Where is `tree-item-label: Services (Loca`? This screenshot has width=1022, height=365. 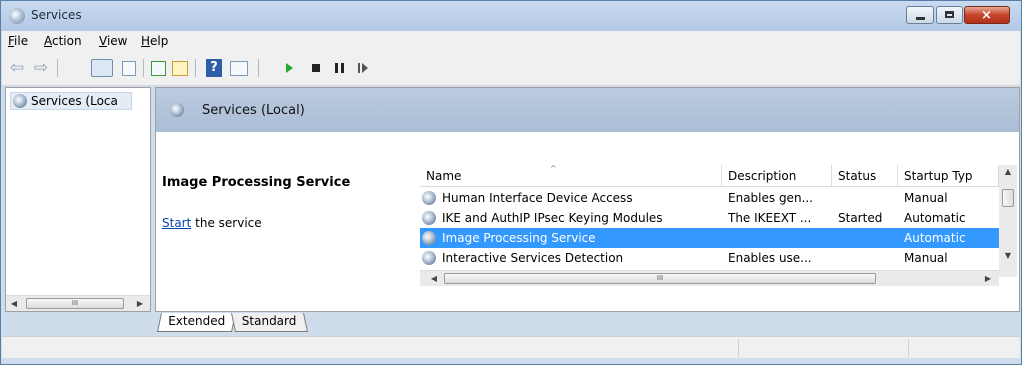
tree-item-label: Services (Loca is located at coordinates (74, 101).